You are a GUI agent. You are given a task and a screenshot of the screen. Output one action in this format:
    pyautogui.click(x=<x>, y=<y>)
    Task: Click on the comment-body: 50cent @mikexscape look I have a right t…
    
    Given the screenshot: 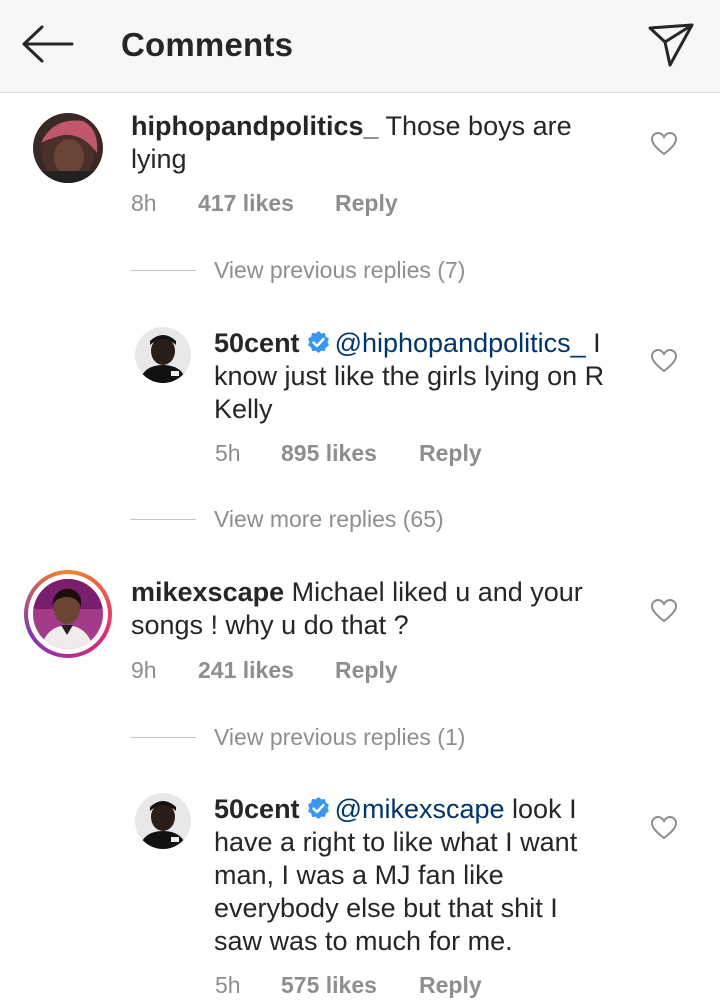 What is the action you would take?
    pyautogui.click(x=411, y=875)
    